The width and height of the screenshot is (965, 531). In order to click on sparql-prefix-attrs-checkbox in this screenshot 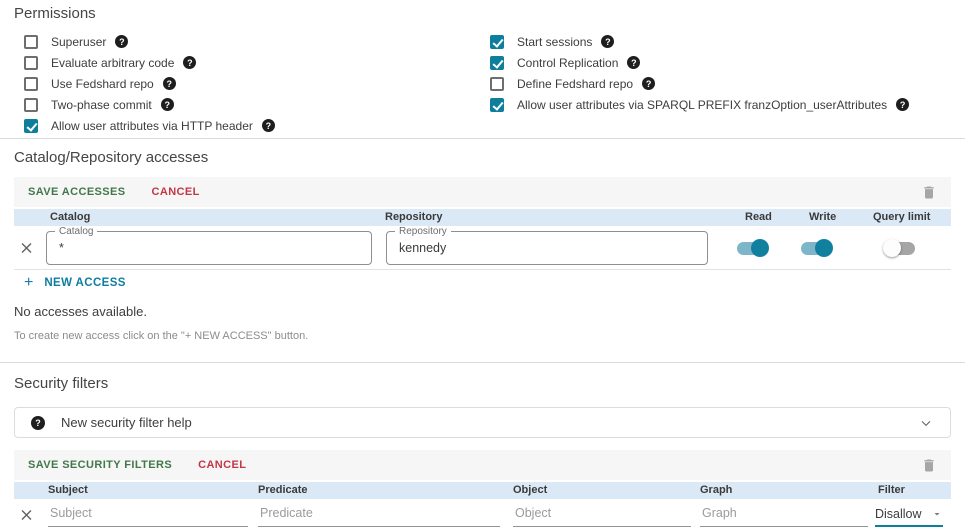, I will do `click(497, 104)`.